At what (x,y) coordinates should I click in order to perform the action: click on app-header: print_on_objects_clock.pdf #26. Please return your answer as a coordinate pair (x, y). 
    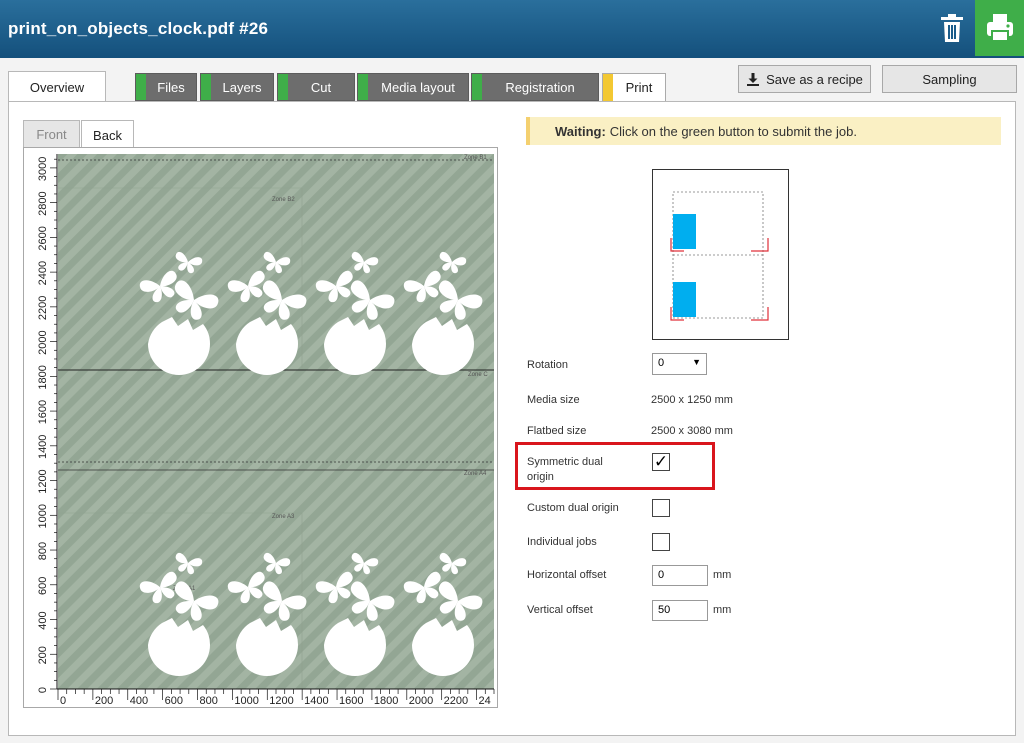
    Looking at the image, I should click on (512, 29).